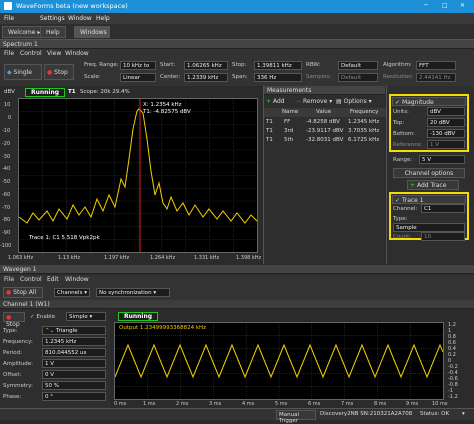  What do you see at coordinates (429, 199) in the screenshot?
I see `trace-section-header: ✓ Trace 1` at bounding box center [429, 199].